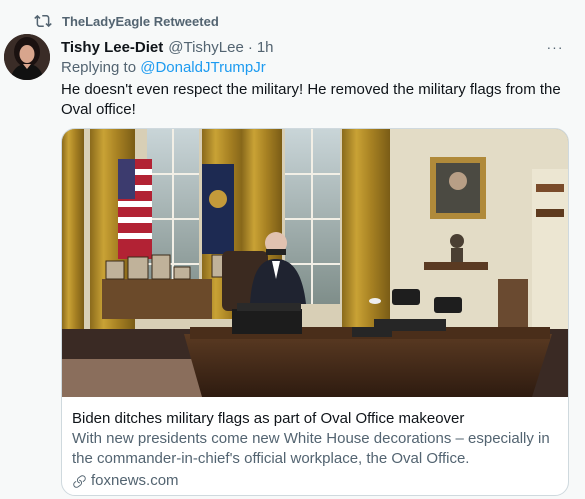  I want to click on link-icon, so click(79, 481).